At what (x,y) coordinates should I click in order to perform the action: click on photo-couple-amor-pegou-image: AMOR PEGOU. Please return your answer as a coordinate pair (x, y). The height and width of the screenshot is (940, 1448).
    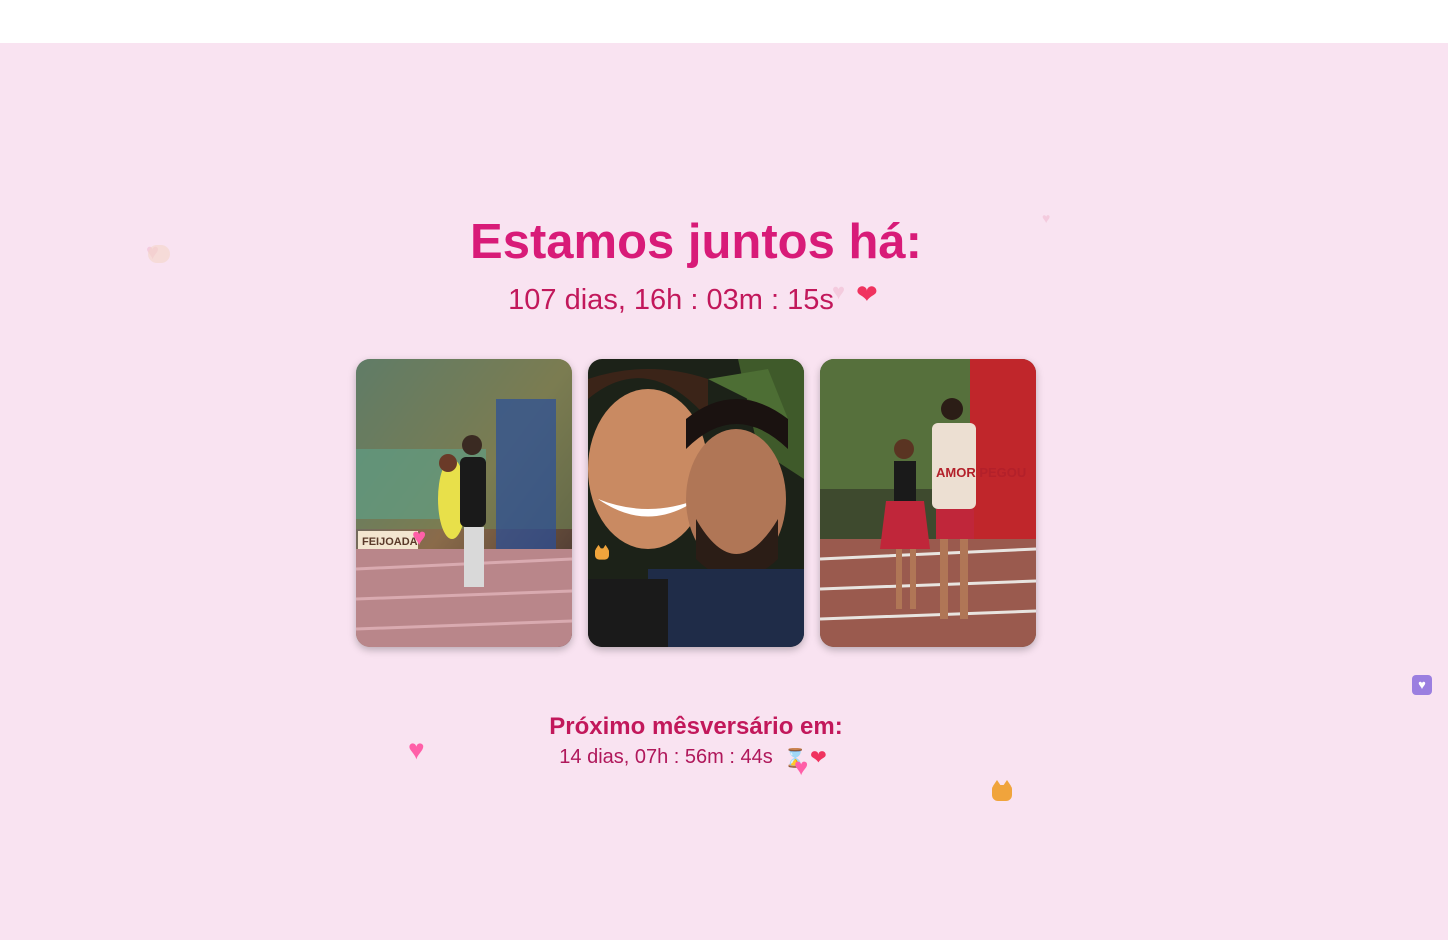
    Looking at the image, I should click on (928, 503).